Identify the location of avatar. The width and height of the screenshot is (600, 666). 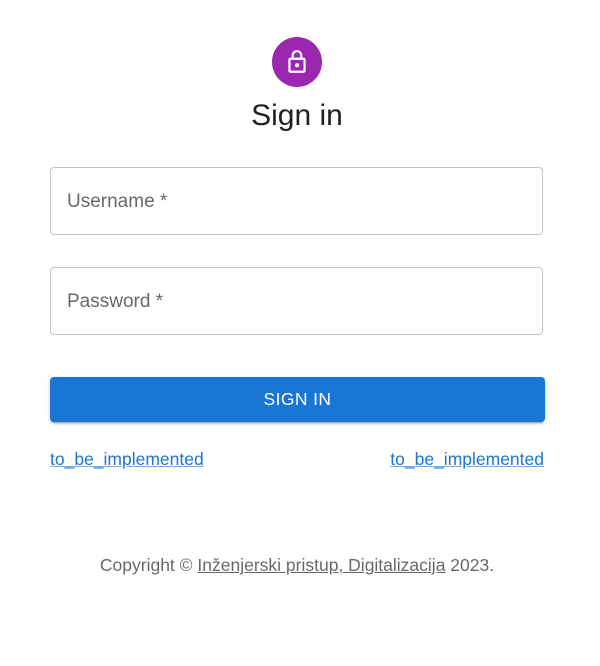
(297, 62).